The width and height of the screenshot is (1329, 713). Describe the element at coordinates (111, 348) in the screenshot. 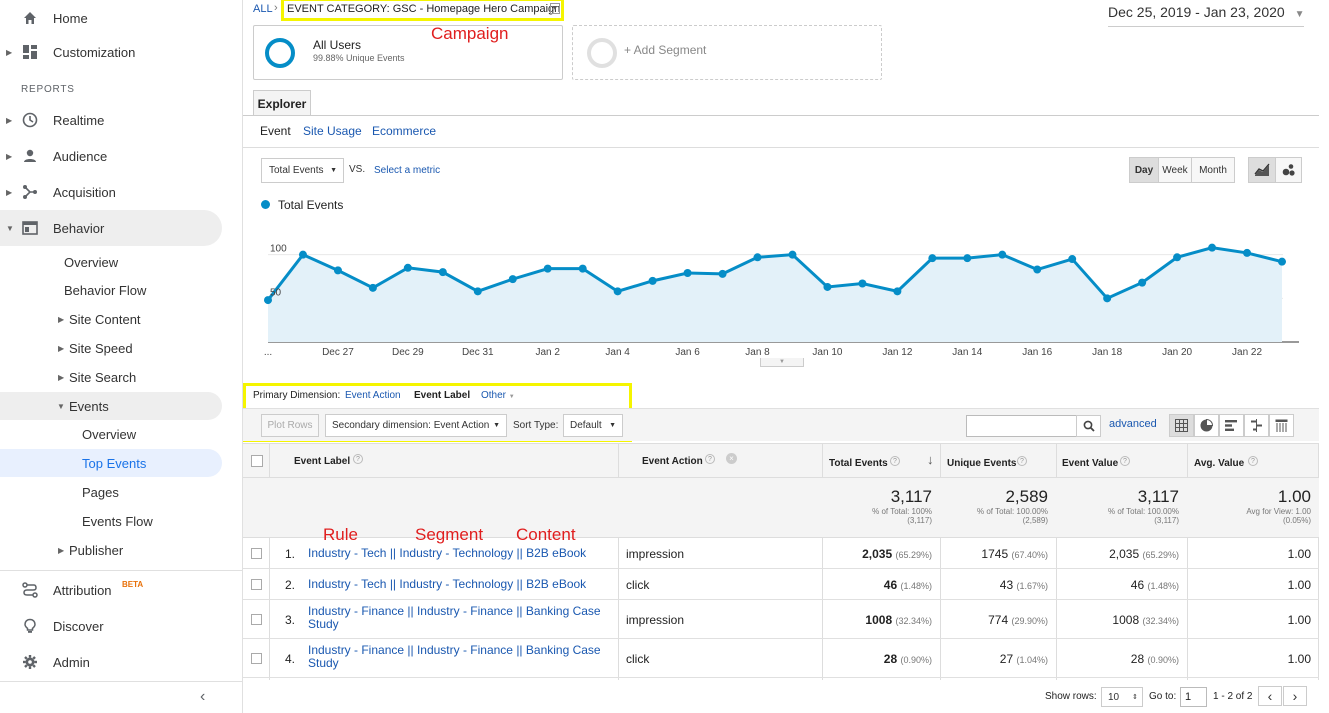

I see `nav-site-speed: ▶ Site Speed` at that location.